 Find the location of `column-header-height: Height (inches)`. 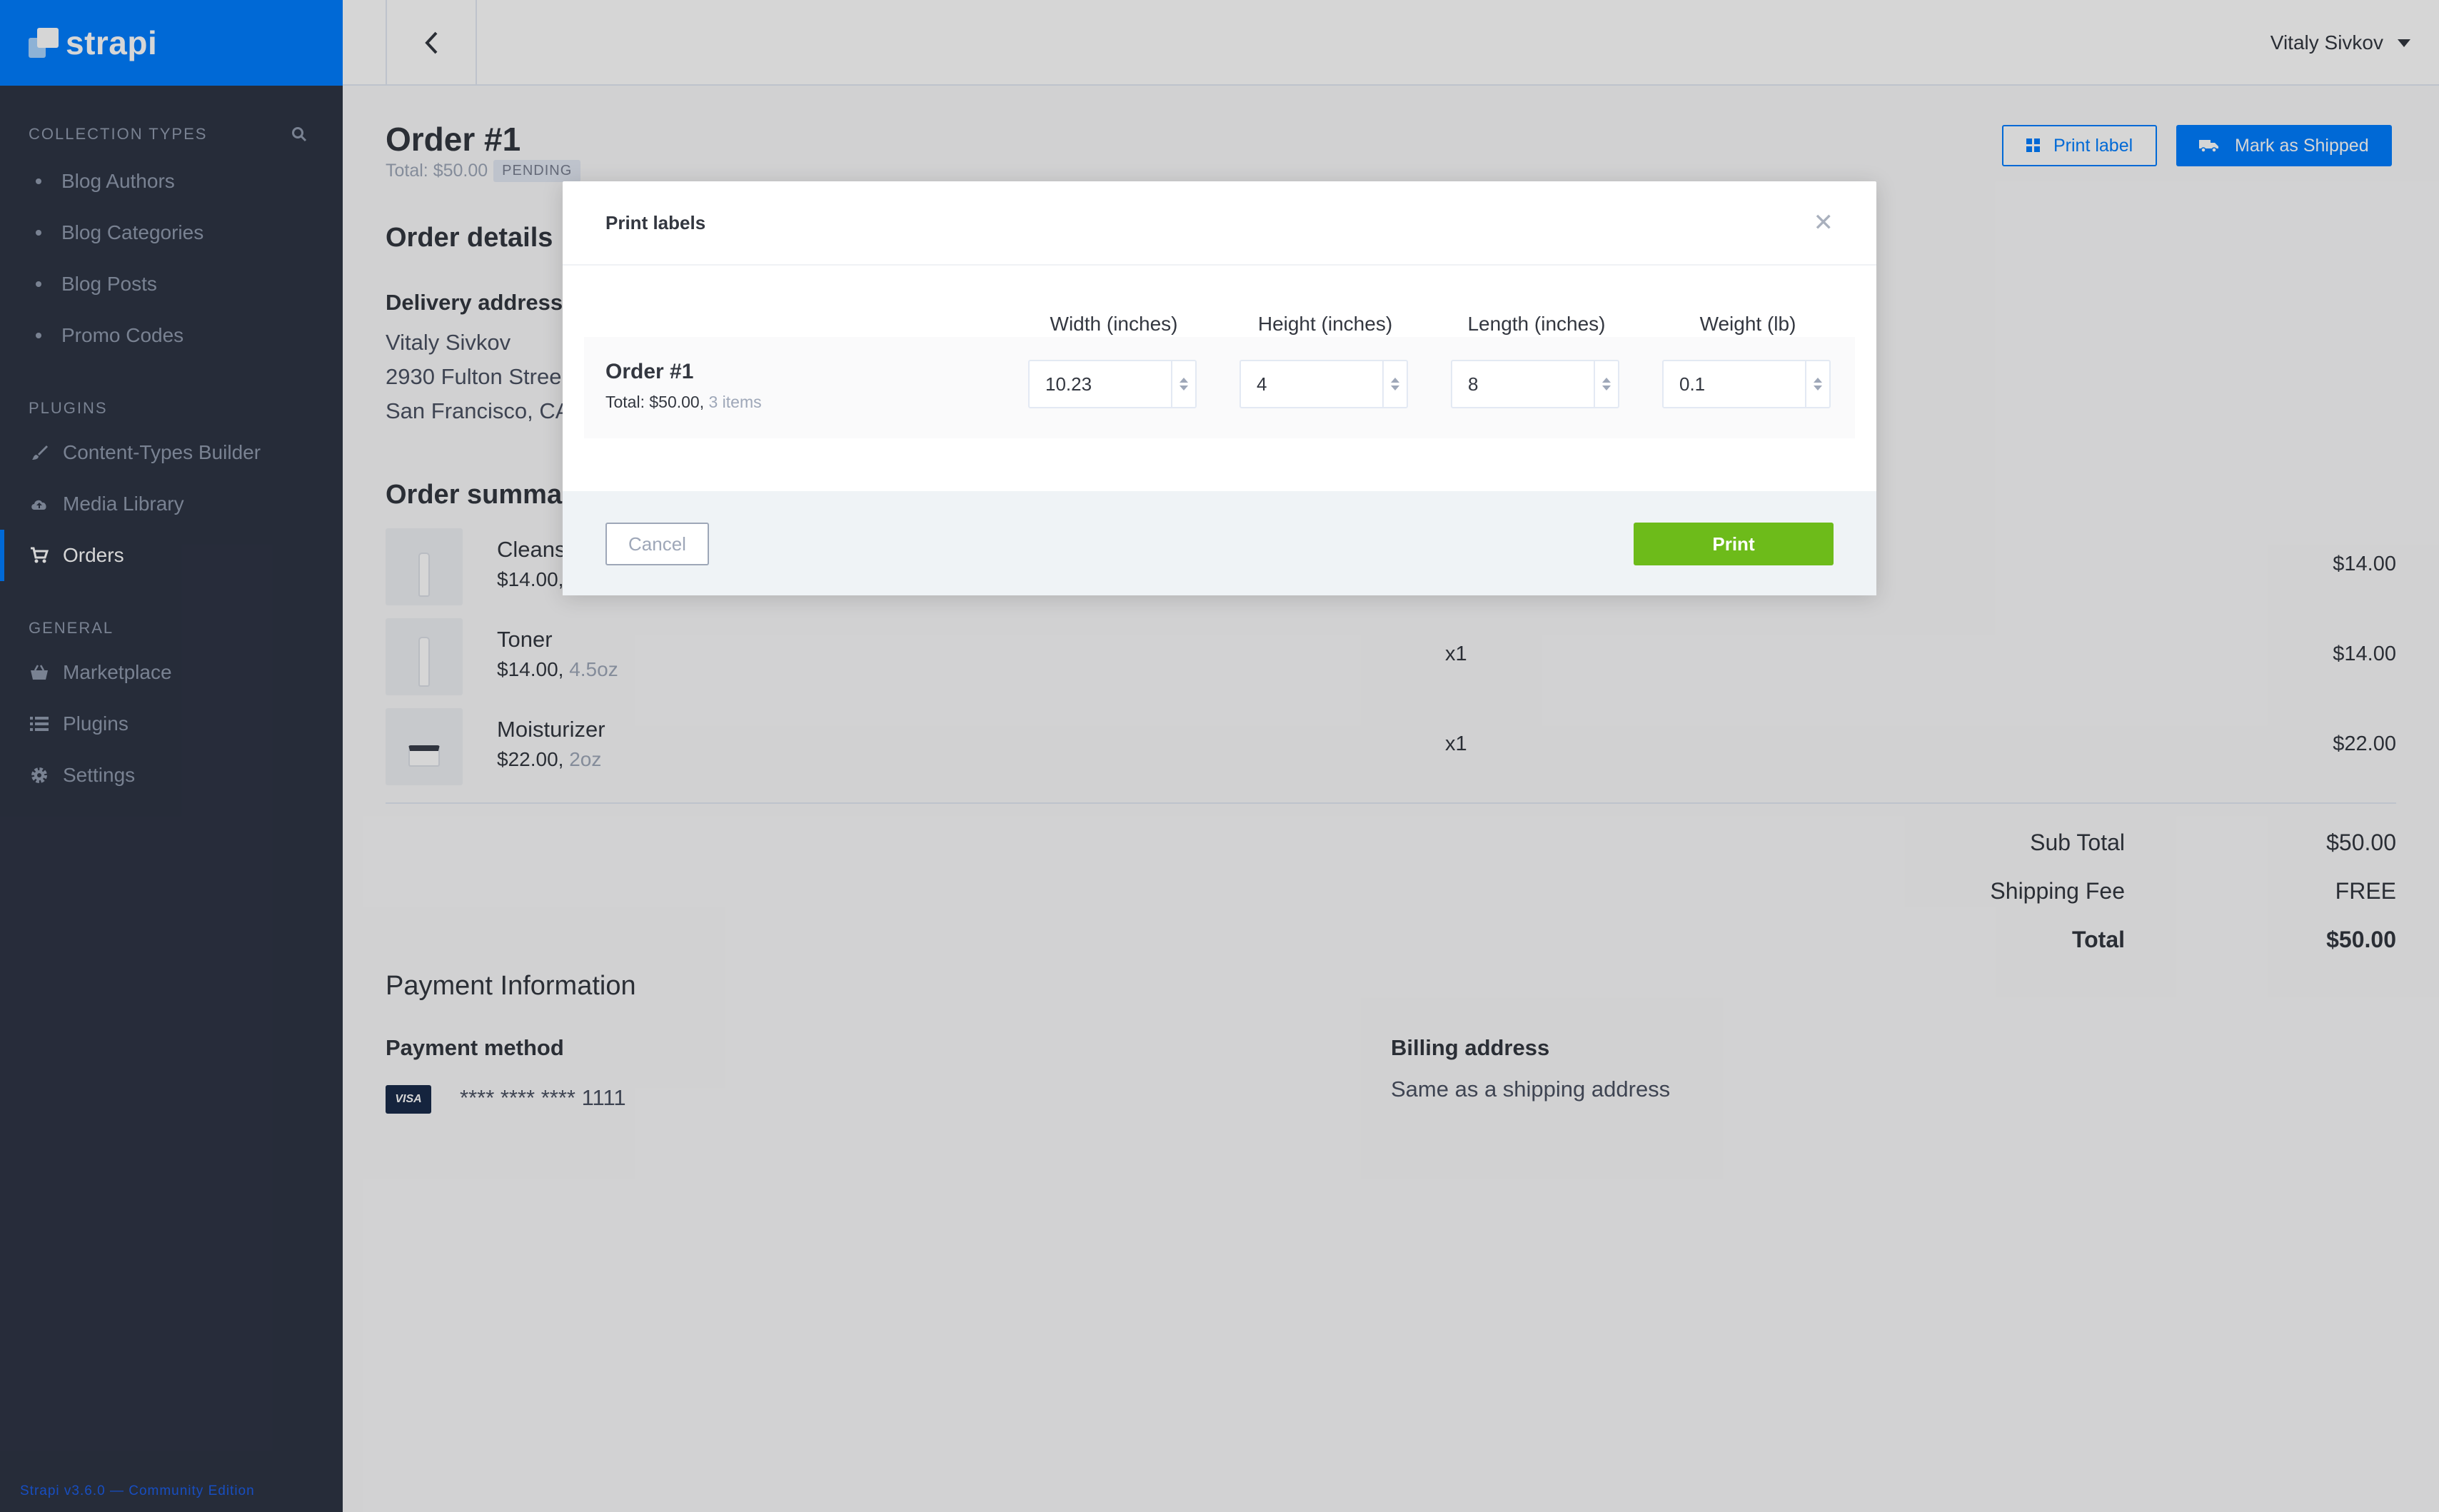

column-header-height: Height (inches) is located at coordinates (1325, 324).